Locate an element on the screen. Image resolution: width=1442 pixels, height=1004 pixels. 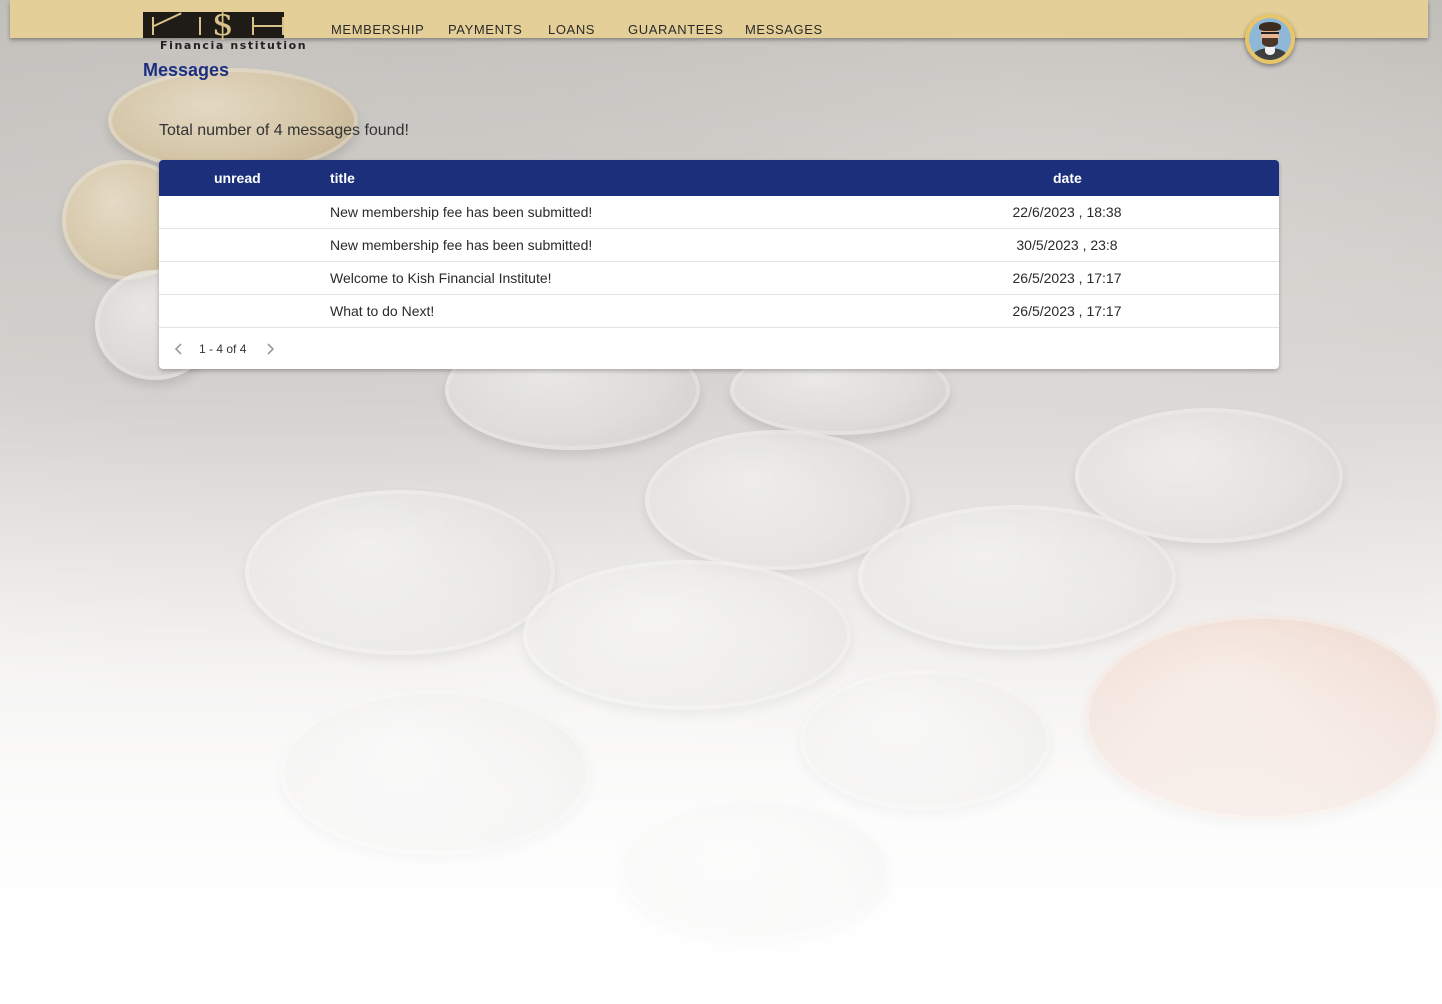
table-header: unread title date is located at coordinates (719, 178).